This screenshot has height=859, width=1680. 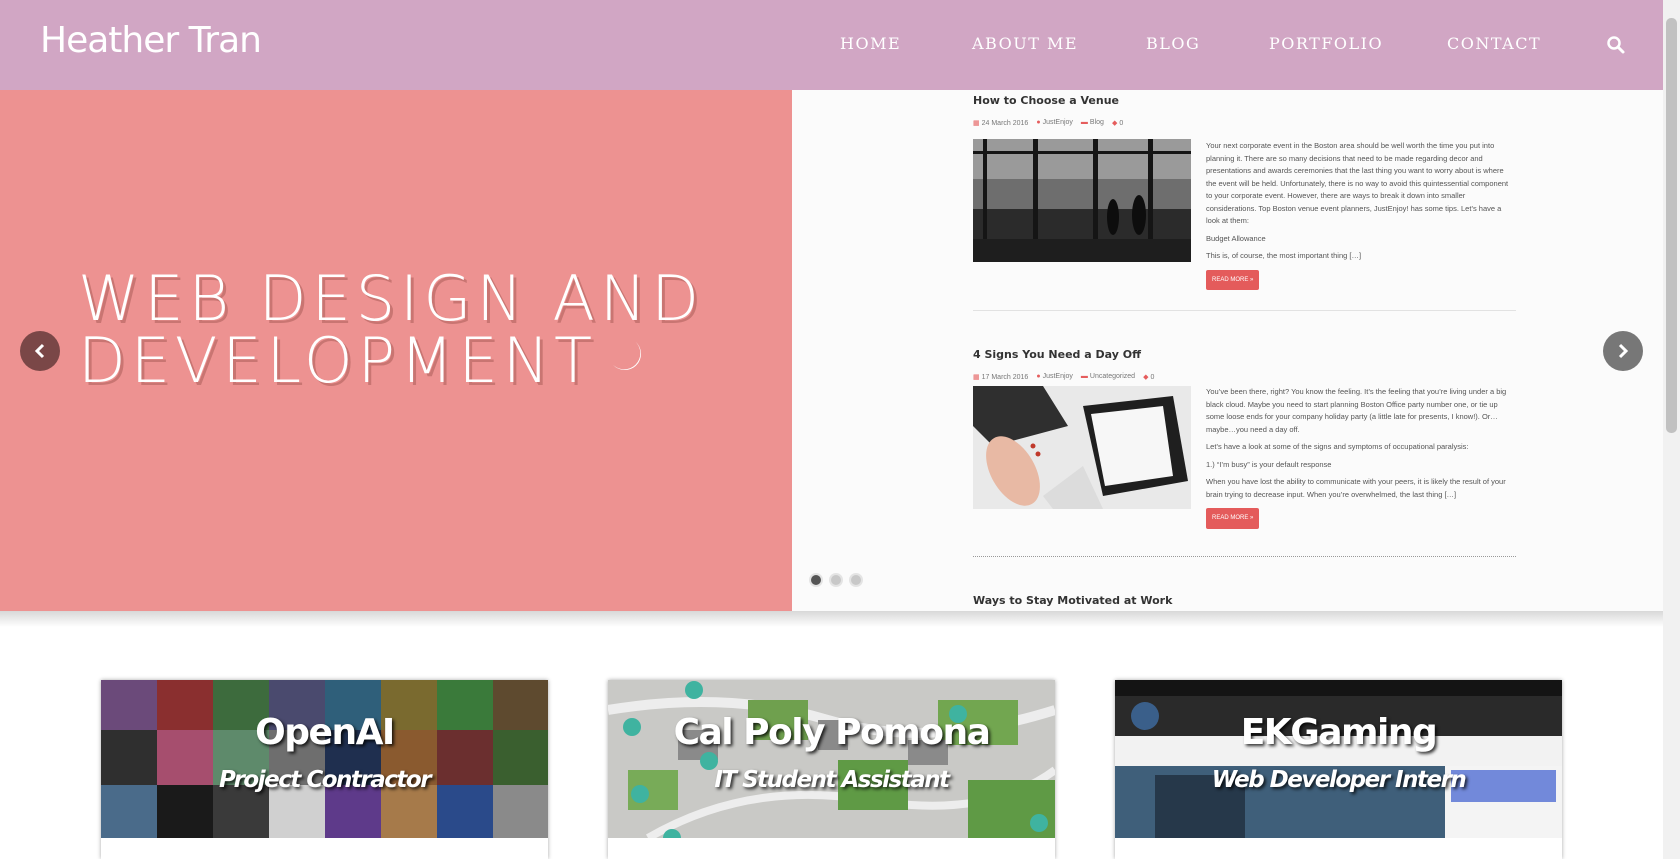 I want to click on slider-pagination, so click(x=836, y=580).